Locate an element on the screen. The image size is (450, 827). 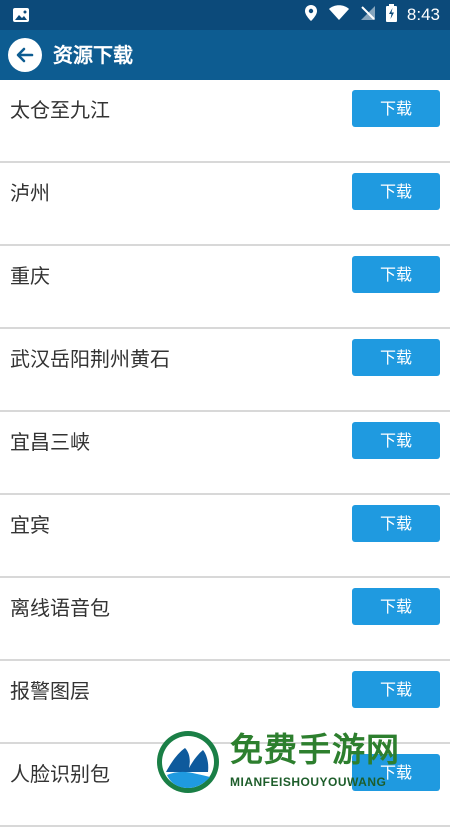
list-item-label: 泸州 is located at coordinates (30, 193).